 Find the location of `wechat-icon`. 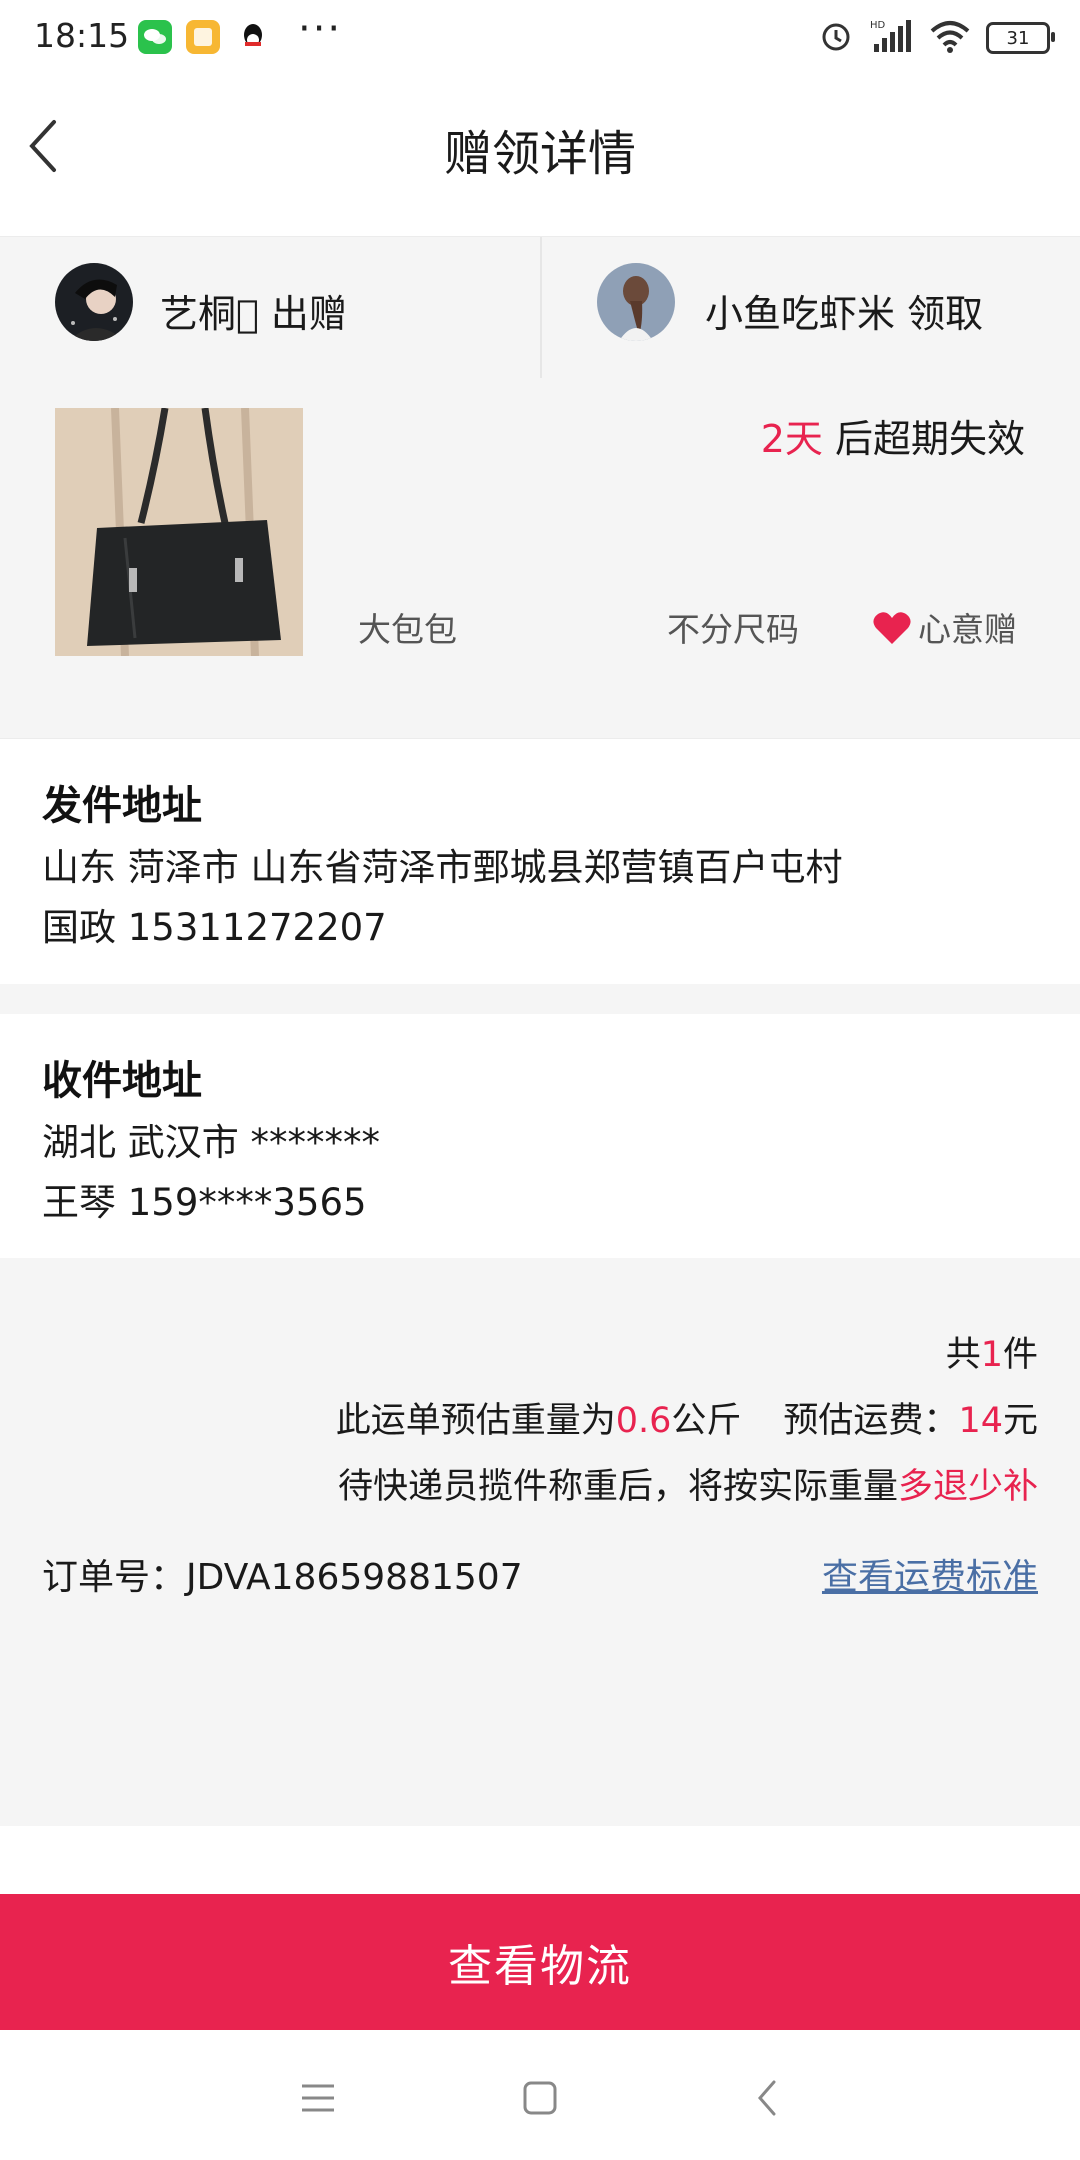

wechat-icon is located at coordinates (155, 37).